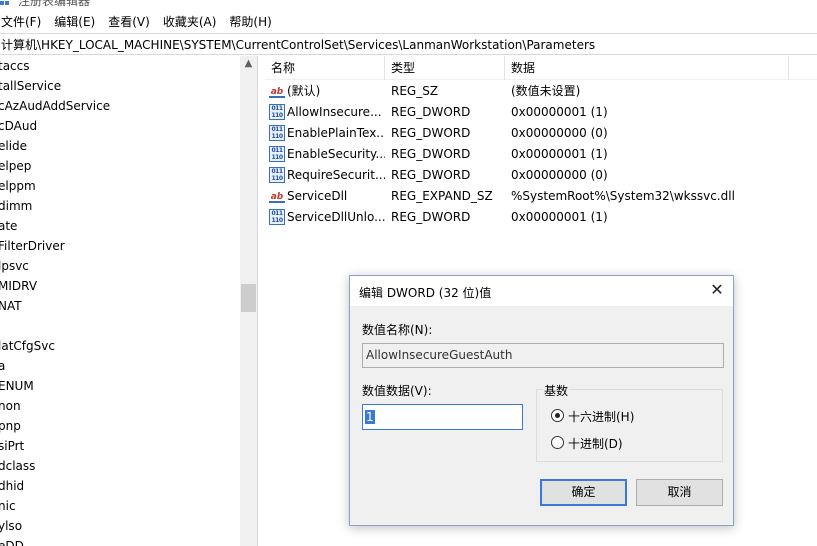  Describe the element at coordinates (128, 246) in the screenshot. I see `tree-item: FilterDriver` at that location.